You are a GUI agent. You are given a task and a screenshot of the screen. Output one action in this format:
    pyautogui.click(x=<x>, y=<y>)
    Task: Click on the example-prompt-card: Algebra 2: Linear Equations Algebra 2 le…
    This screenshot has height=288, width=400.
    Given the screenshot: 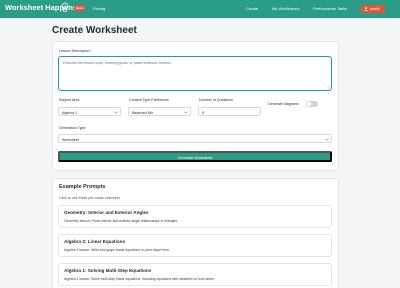 What is the action you would take?
    pyautogui.click(x=195, y=245)
    